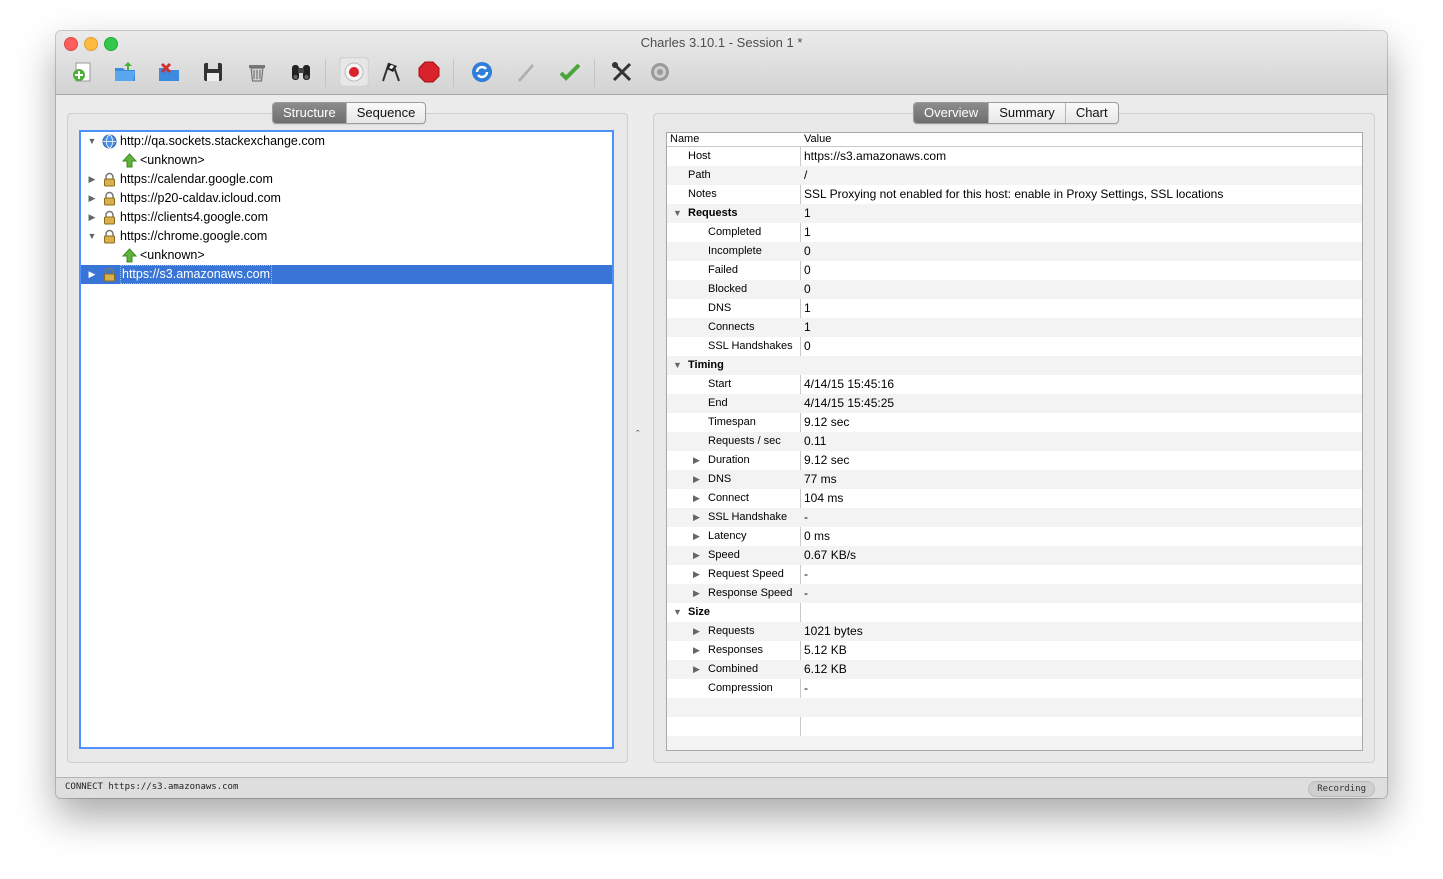  Describe the element at coordinates (1014, 707) in the screenshot. I see `empty-row` at that location.